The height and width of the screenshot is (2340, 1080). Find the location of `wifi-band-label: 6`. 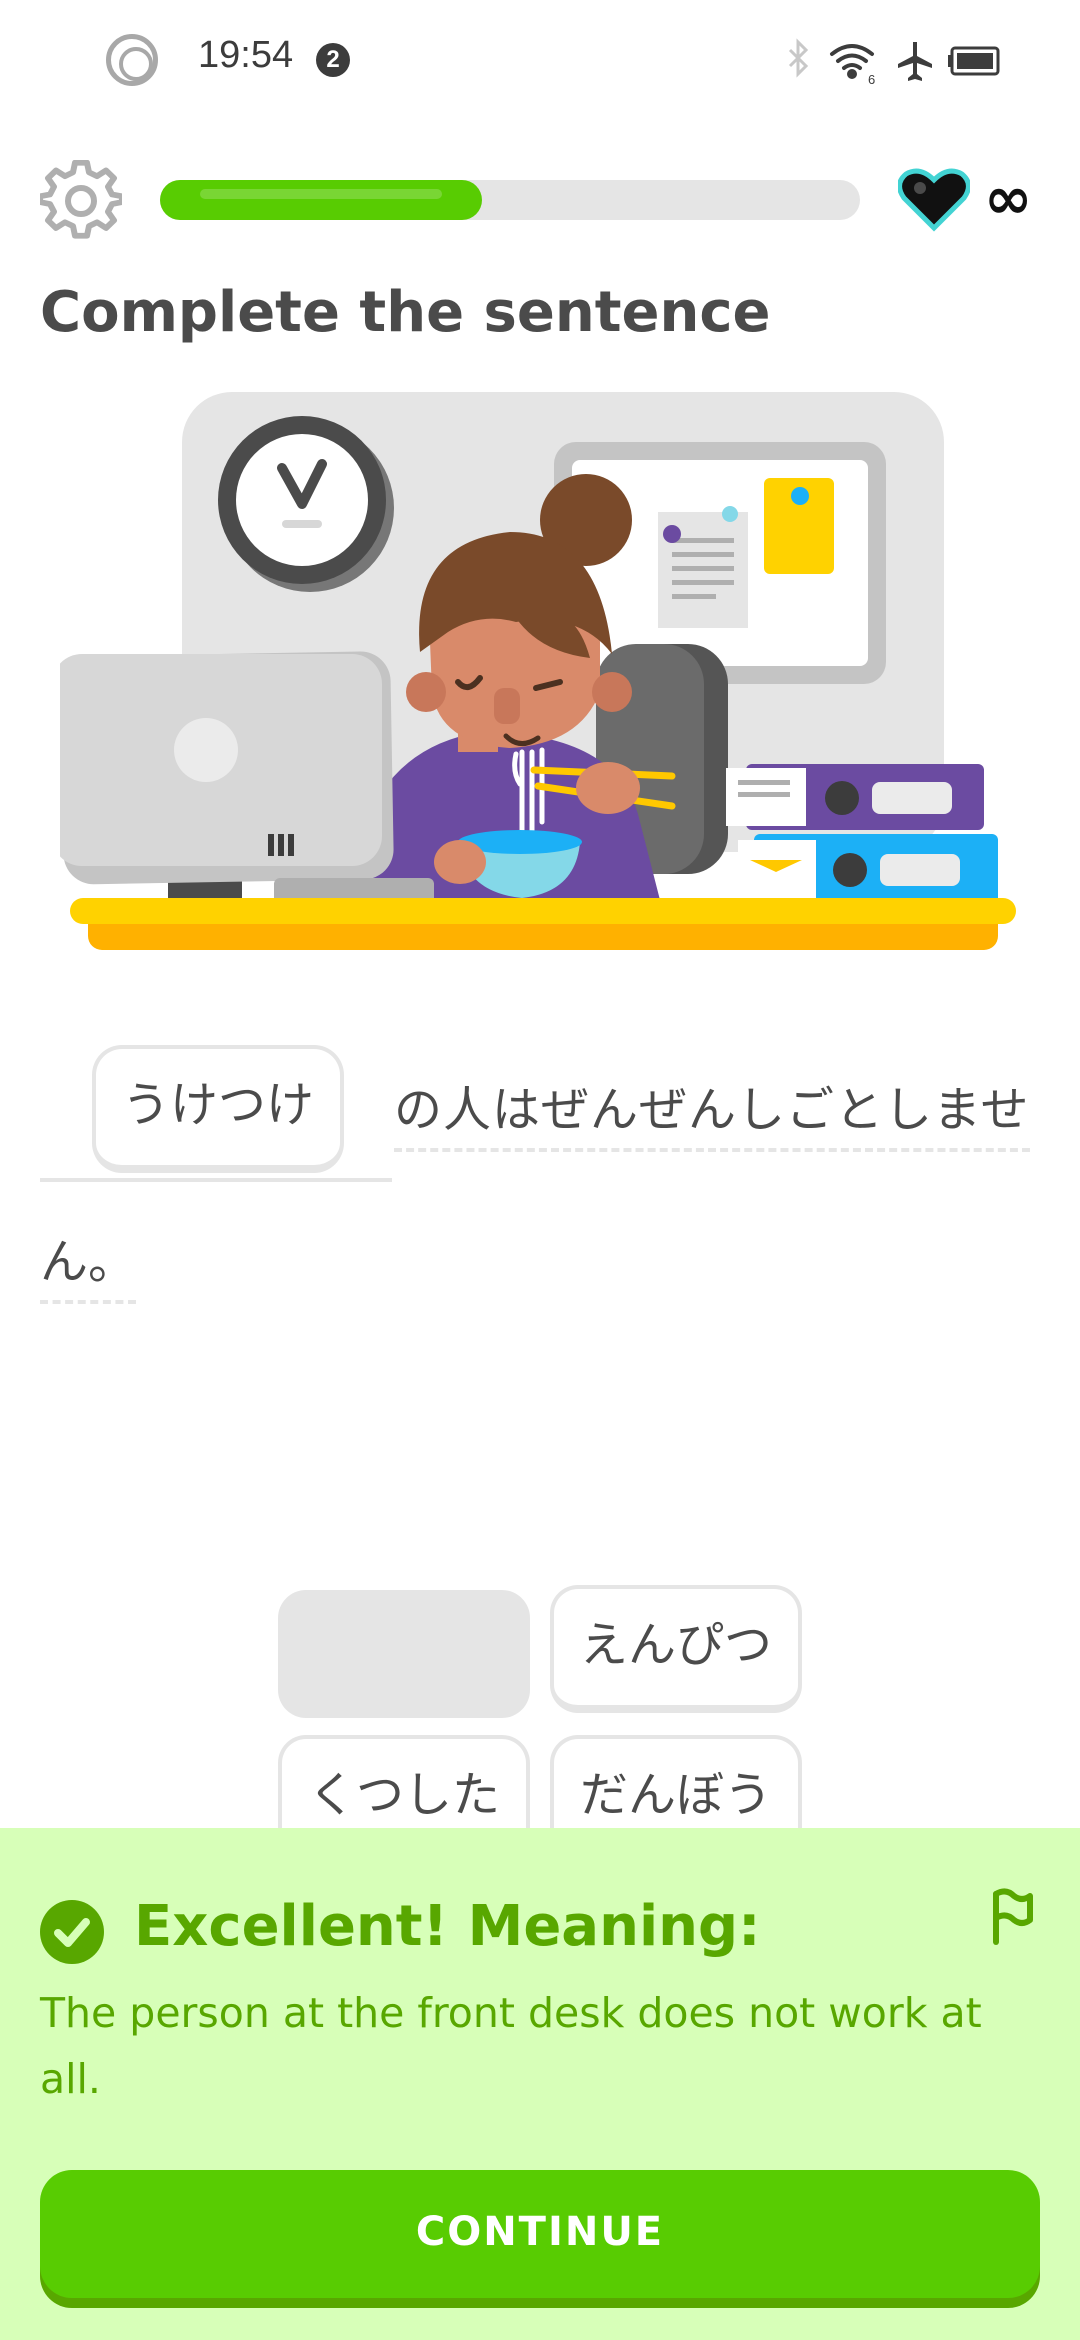

wifi-band-label: 6 is located at coordinates (871, 79).